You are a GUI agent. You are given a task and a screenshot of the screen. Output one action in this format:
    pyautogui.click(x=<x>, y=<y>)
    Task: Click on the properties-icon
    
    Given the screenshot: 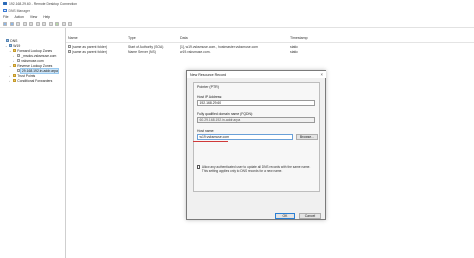 What is the action you would take?
    pyautogui.click(x=37, y=23)
    